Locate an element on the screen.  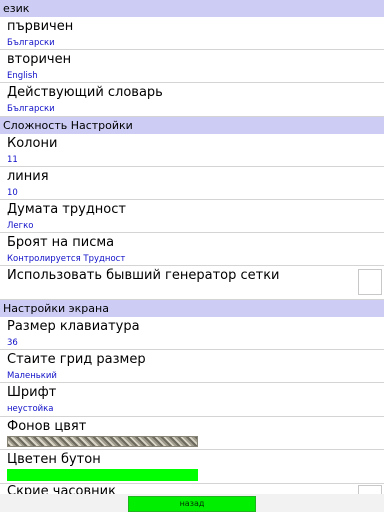
old-generator-checkbox is located at coordinates (370, 282).